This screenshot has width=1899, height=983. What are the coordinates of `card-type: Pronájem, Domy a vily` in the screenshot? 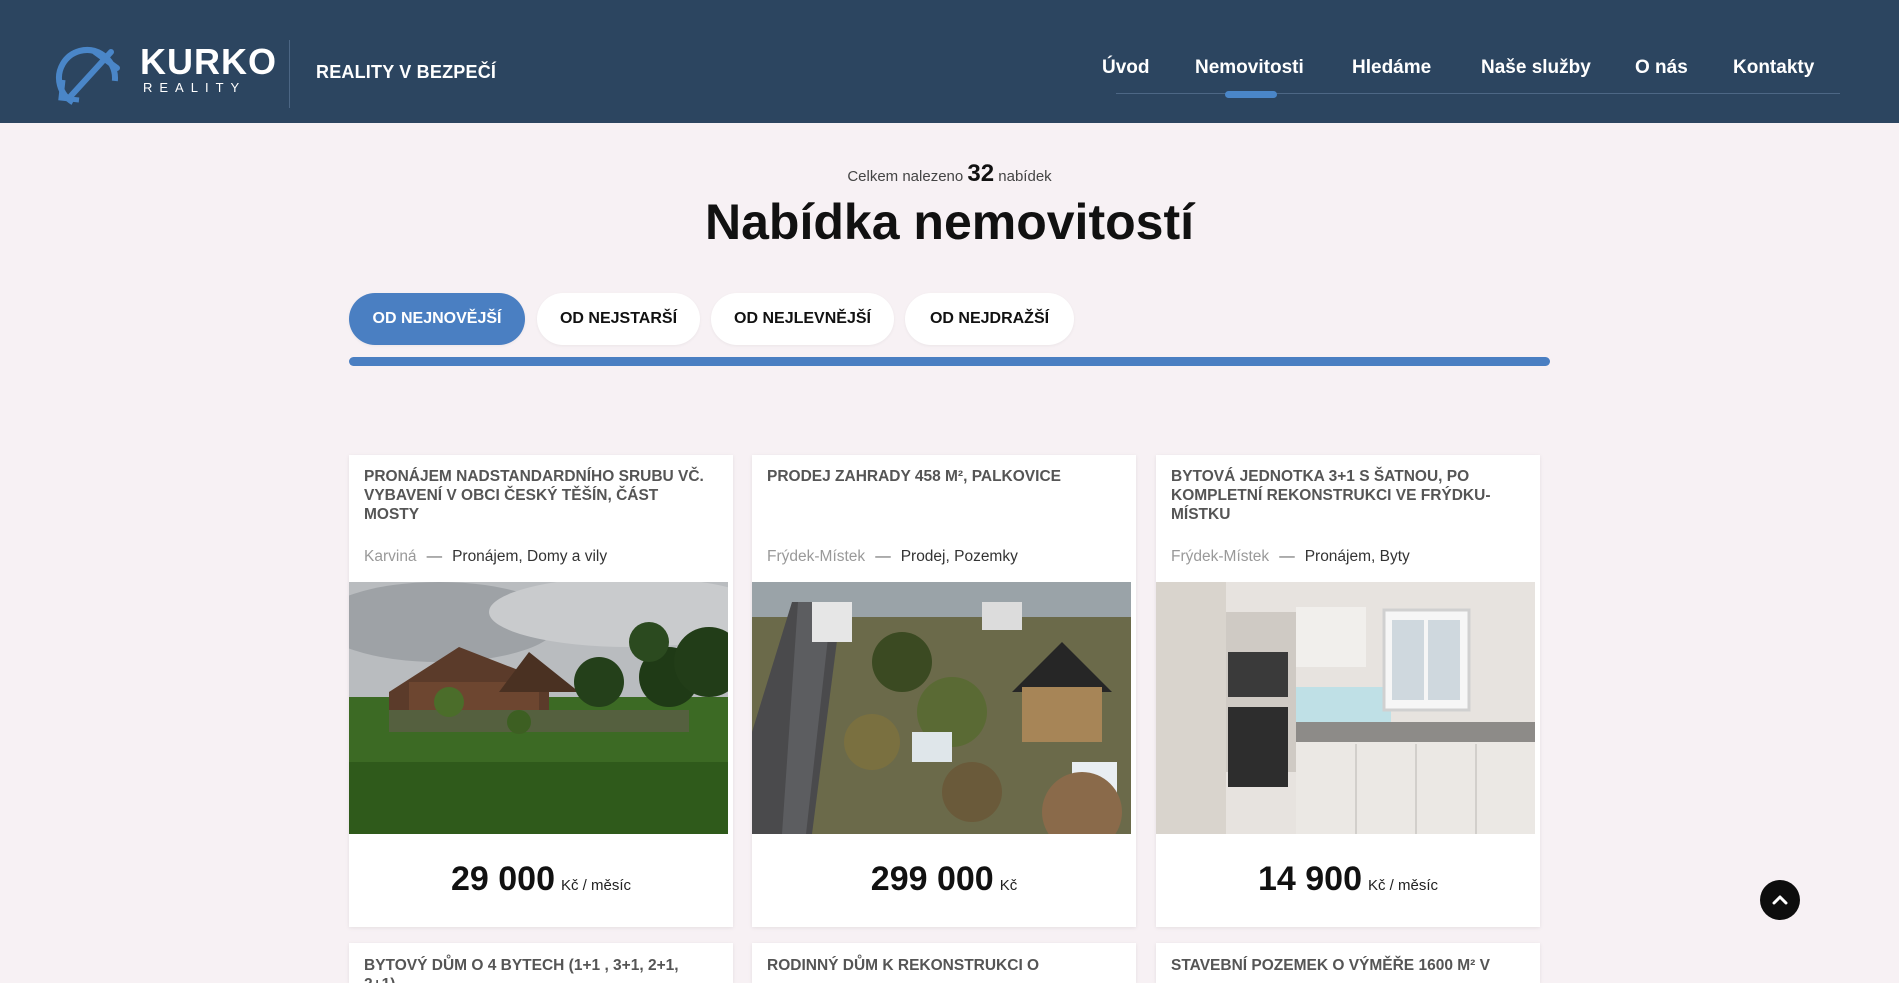 It's located at (530, 556).